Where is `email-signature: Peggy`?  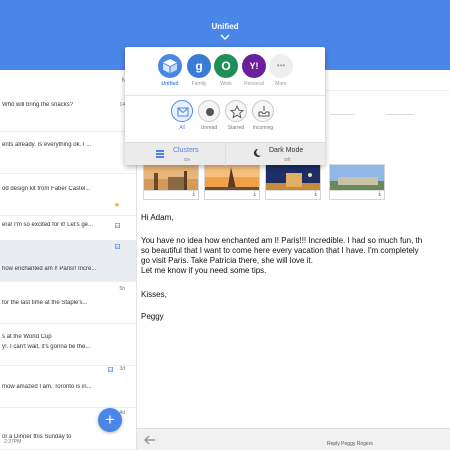 email-signature: Peggy is located at coordinates (152, 316).